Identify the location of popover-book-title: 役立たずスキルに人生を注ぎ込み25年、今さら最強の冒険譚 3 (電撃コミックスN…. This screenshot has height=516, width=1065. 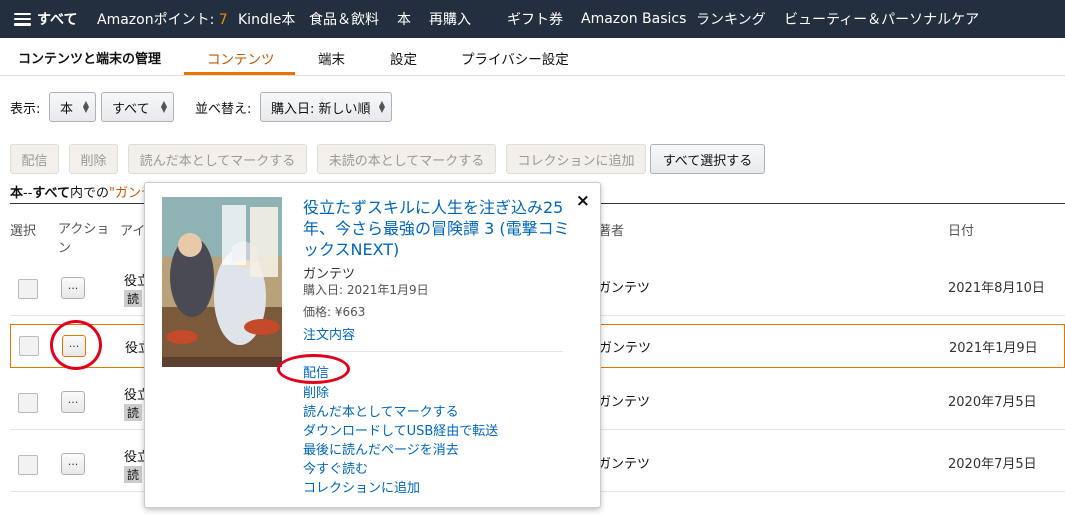
(438, 228).